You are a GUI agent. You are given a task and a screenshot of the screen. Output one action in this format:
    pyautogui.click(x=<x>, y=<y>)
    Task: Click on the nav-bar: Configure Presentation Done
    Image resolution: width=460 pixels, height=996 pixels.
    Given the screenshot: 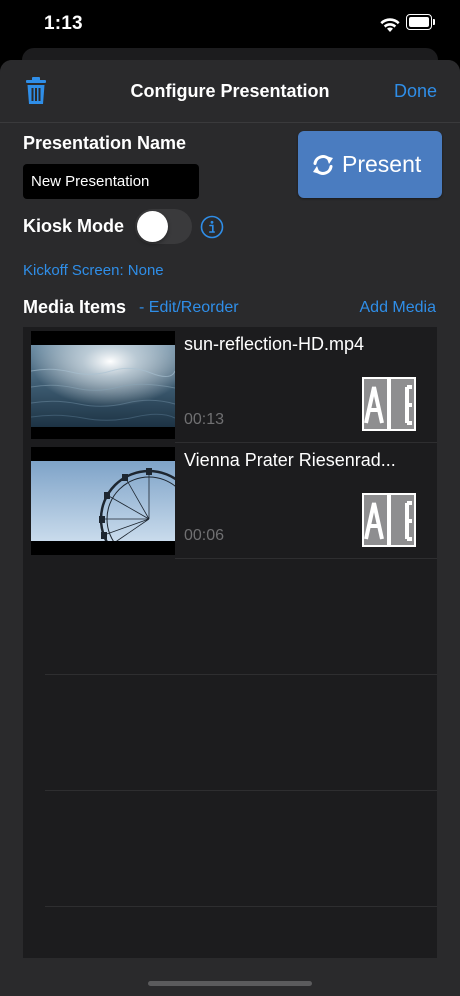 What is the action you would take?
    pyautogui.click(x=230, y=91)
    